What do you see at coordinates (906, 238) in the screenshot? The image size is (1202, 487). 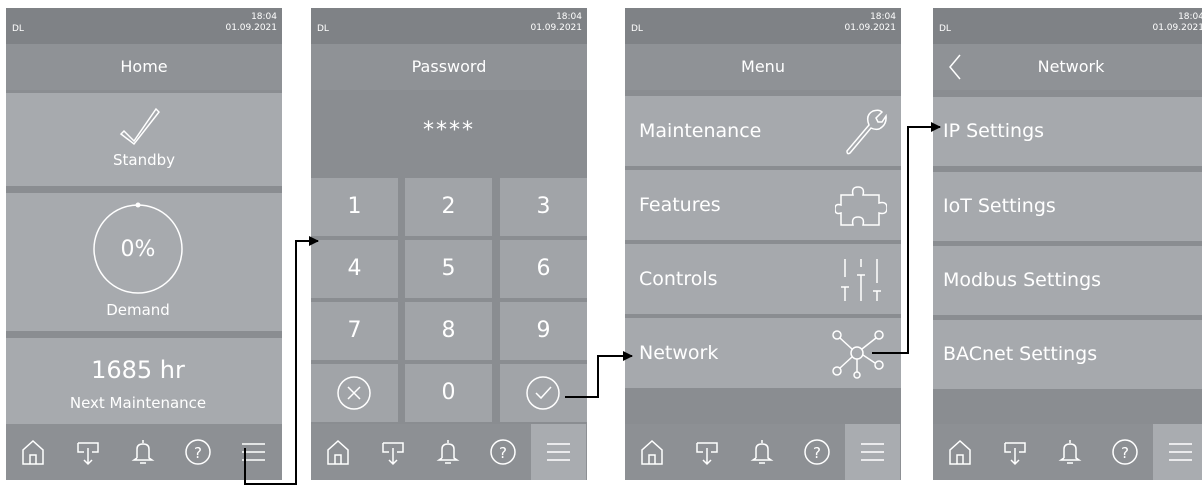 I see `arrow-menu-to-network` at bounding box center [906, 238].